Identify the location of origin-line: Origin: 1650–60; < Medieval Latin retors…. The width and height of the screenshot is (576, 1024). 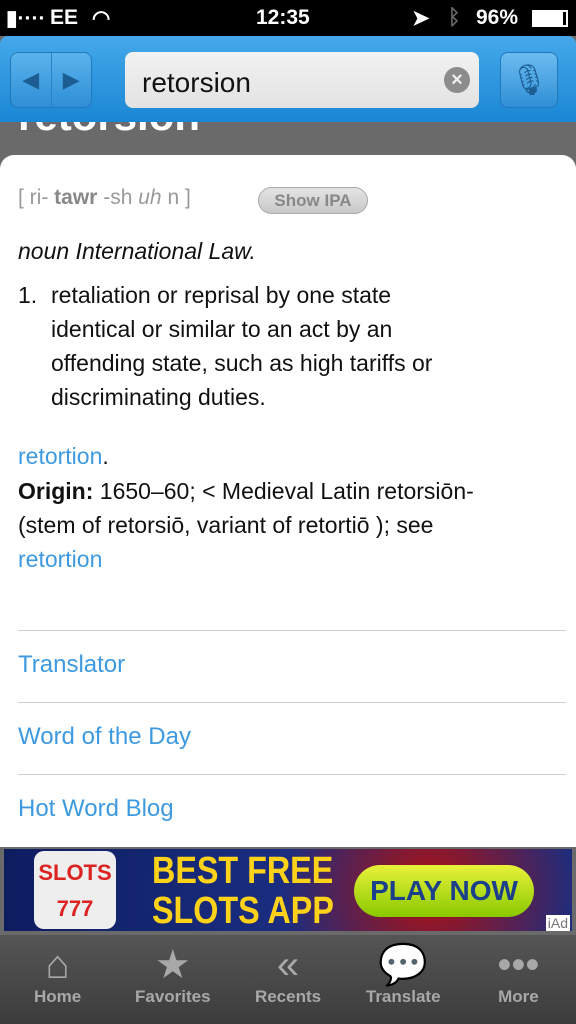
(246, 491).